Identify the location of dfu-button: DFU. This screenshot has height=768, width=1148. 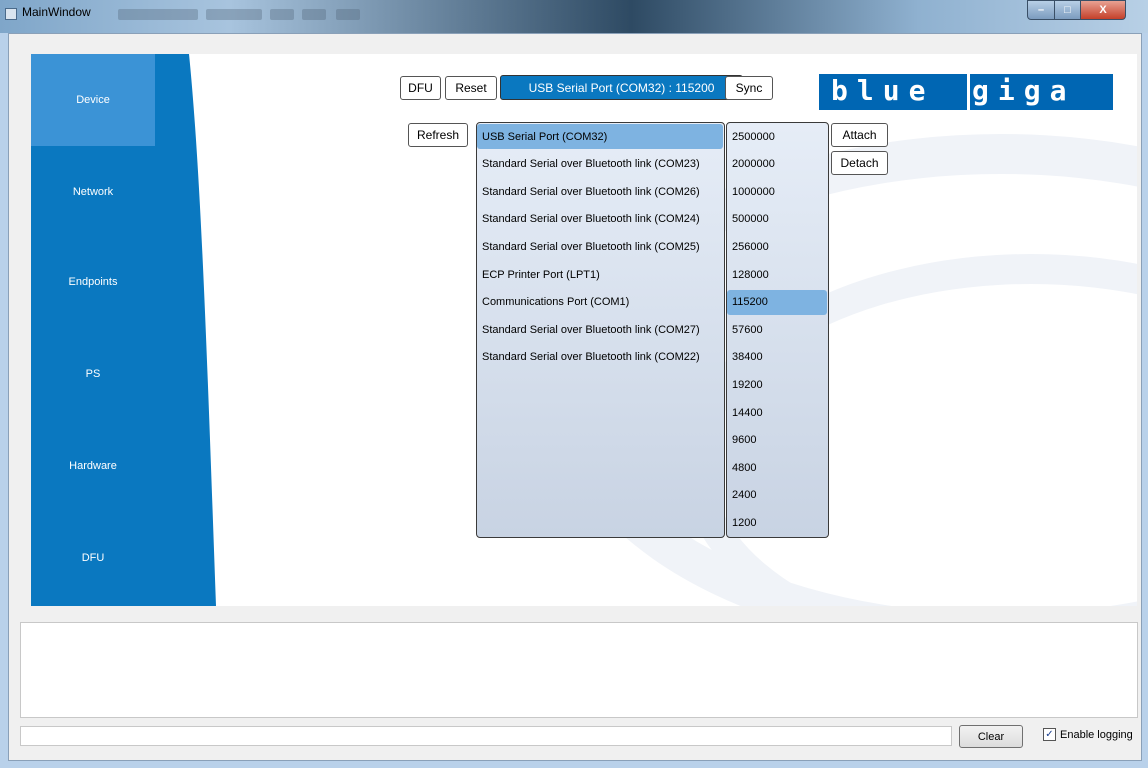
(420, 88).